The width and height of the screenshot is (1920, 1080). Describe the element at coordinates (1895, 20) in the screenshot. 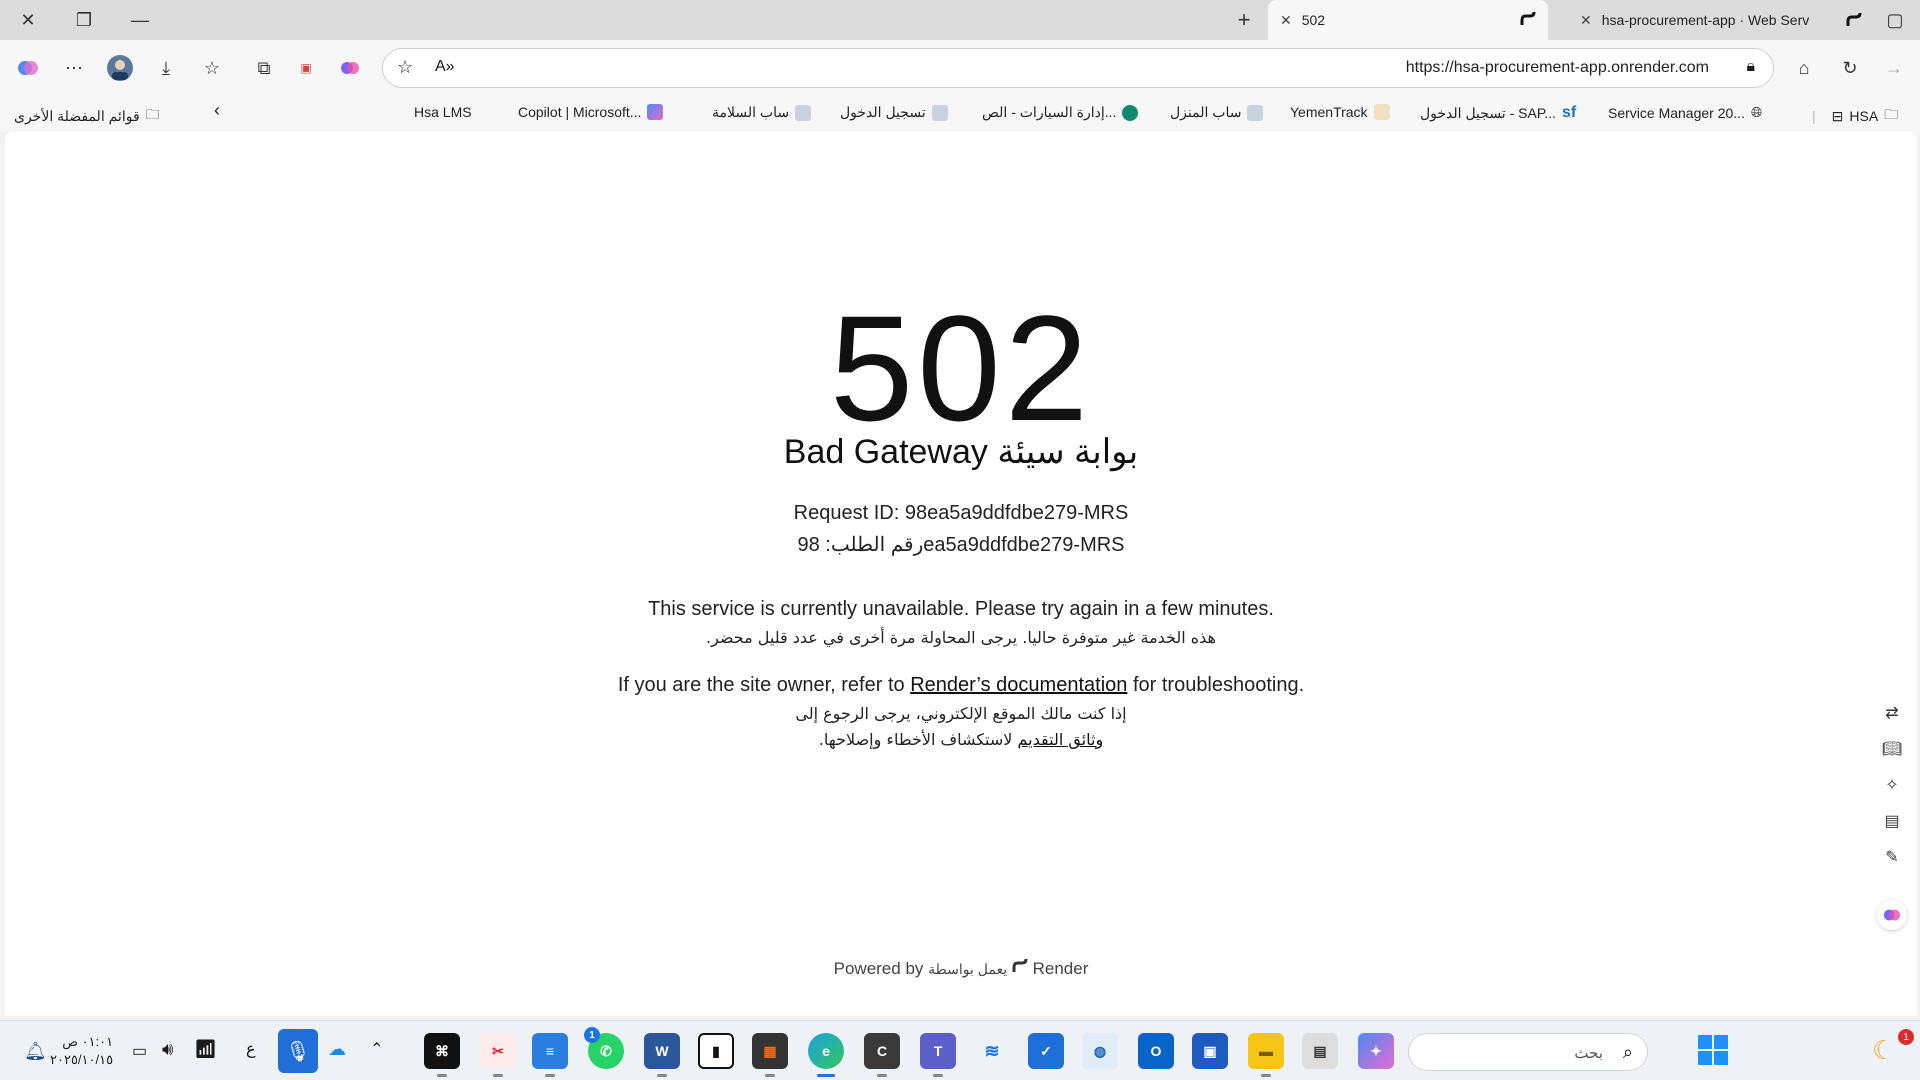

I see `tab-actions-icon: ▢` at that location.